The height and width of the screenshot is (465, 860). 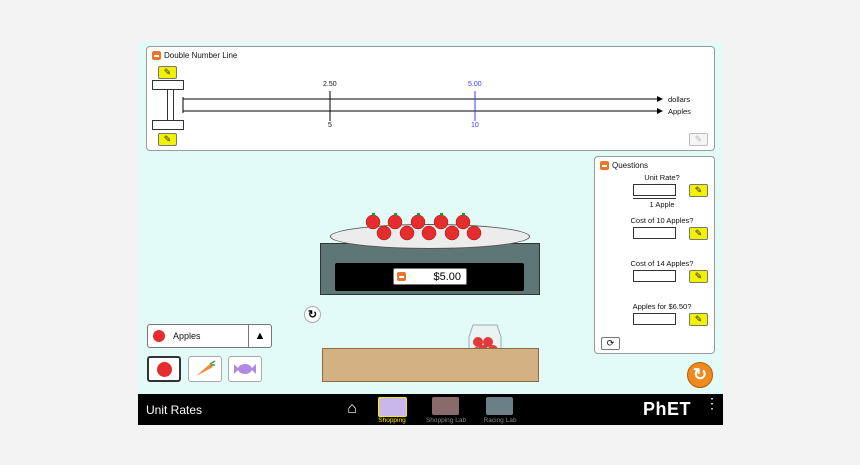 I want to click on apples-for-650-question: Apples for $6.50?, so click(x=662, y=306).